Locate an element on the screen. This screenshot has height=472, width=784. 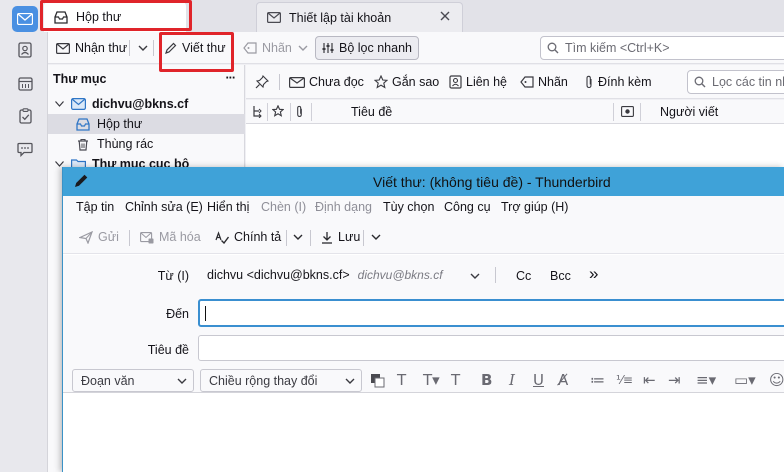
message-filter-input: Lọc các tin nh is located at coordinates (735, 82).